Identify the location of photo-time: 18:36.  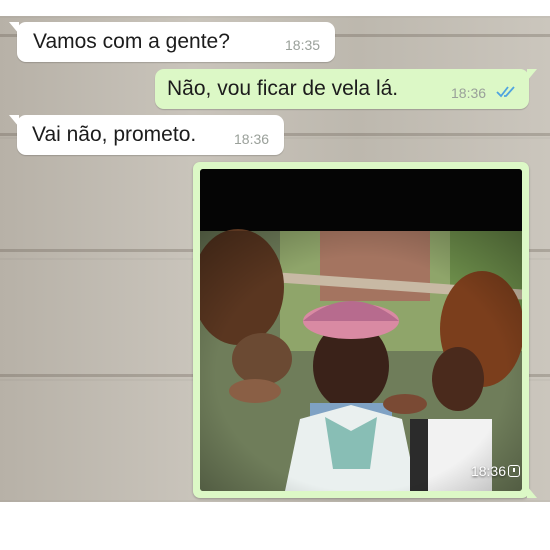
(488, 471).